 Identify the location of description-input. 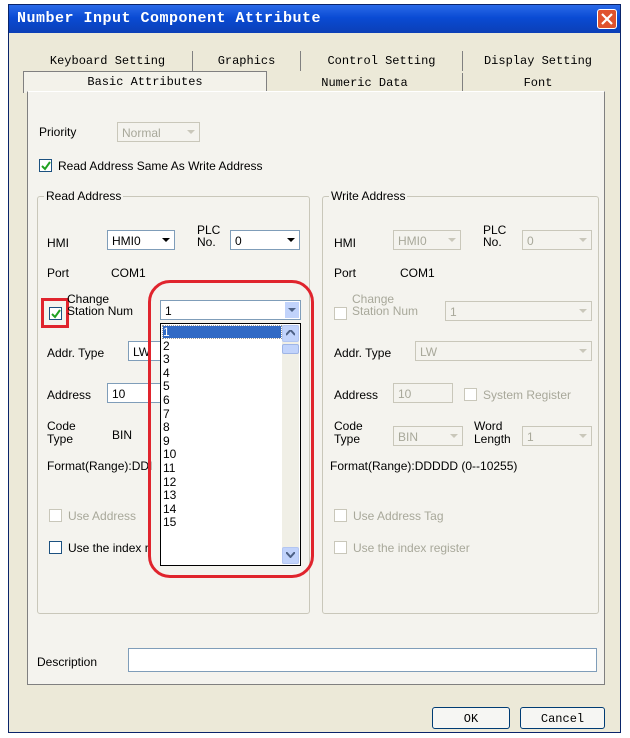
(362, 660).